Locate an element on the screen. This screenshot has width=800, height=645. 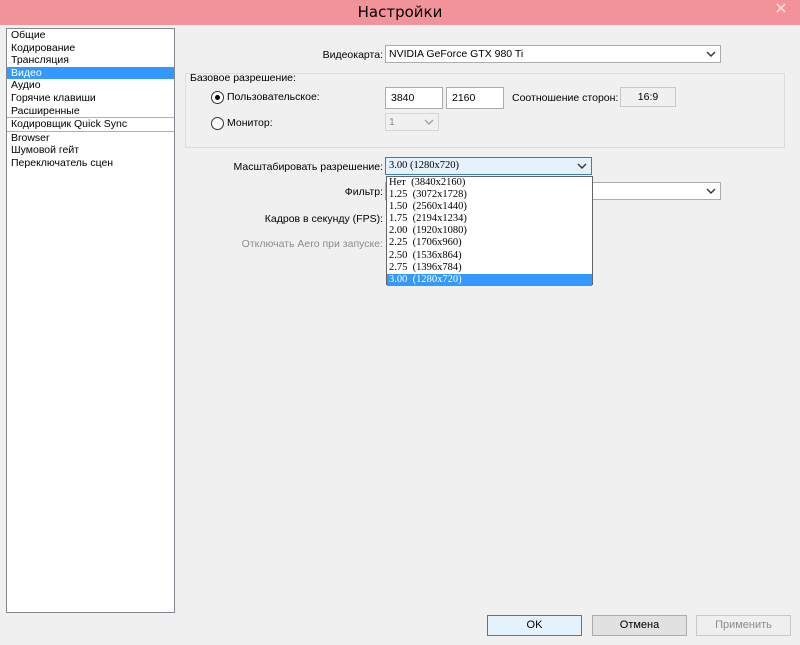
aspect-ratio-label: Соотношение сторон: is located at coordinates (565, 98).